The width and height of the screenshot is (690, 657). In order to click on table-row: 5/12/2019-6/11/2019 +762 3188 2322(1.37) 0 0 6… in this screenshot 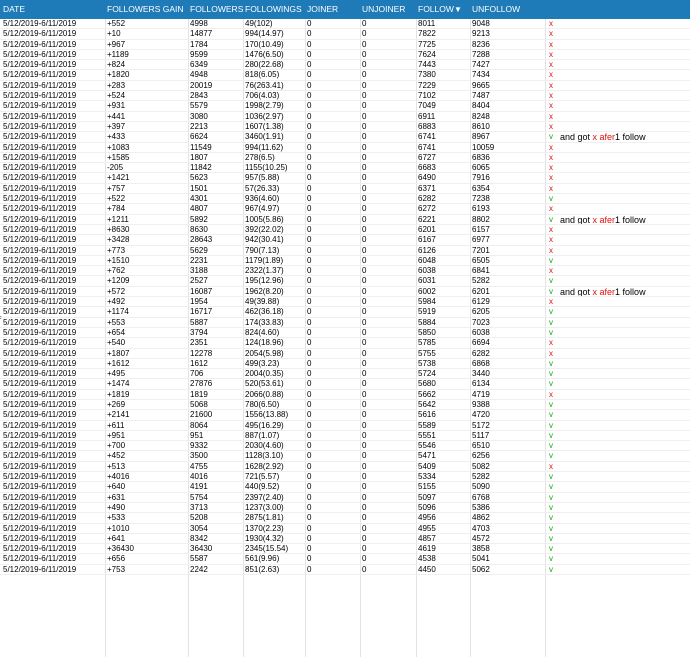, I will do `click(345, 271)`.